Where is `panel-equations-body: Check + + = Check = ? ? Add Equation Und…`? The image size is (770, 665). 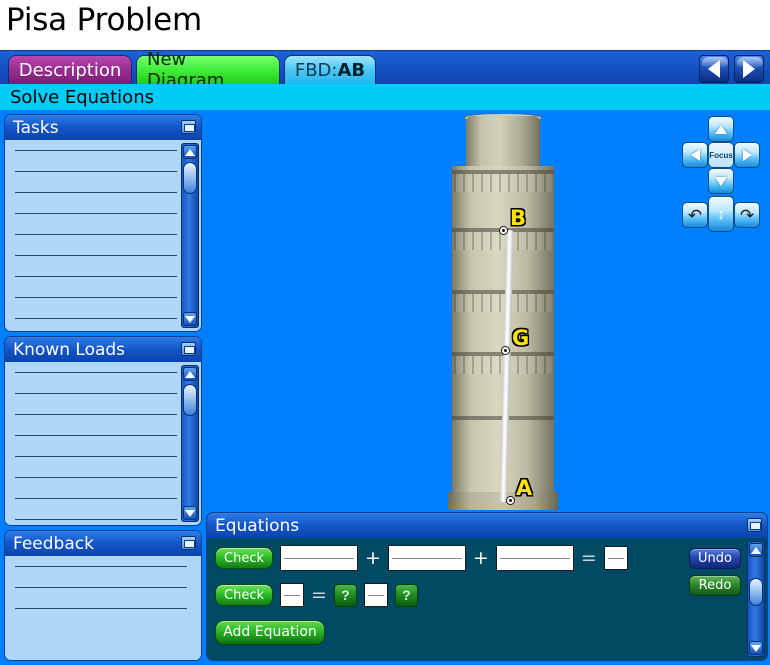
panel-equations-body: Check + + = Check = ? ? Add Equation Und… is located at coordinates (487, 599).